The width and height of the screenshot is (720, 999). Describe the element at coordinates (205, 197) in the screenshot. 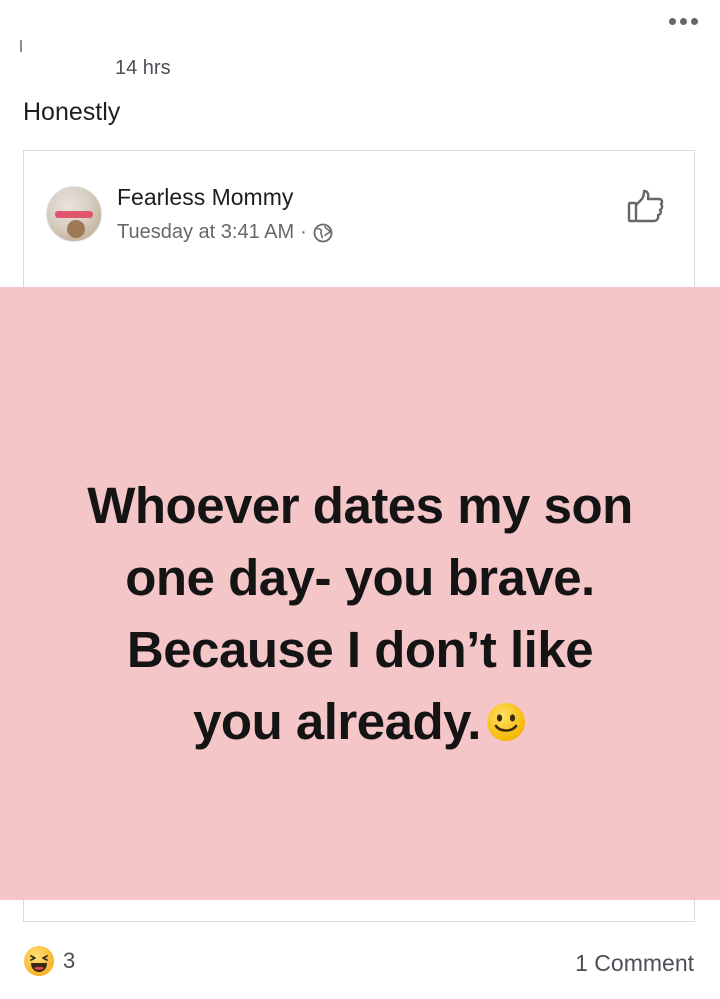

I see `author-name: Fearless Mommy` at that location.